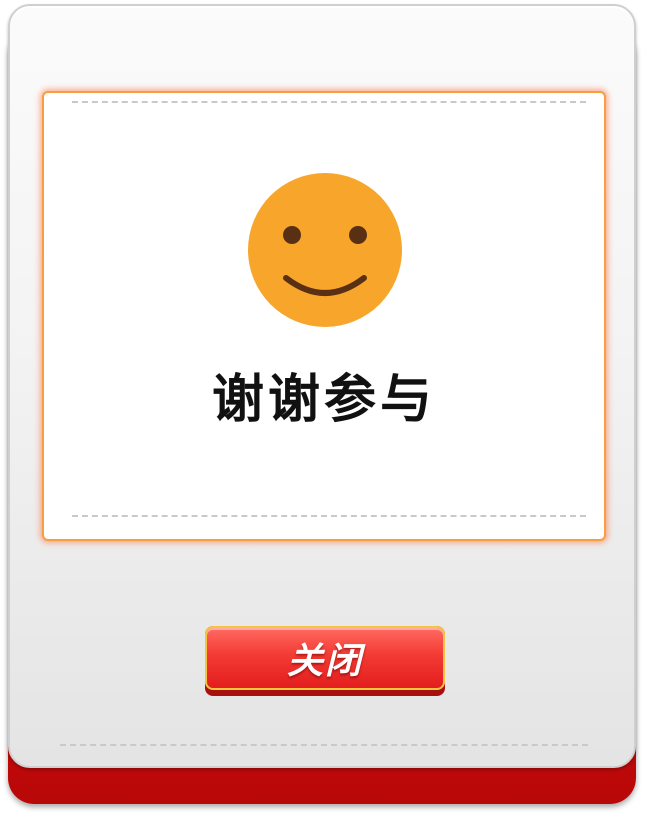 The width and height of the screenshot is (645, 820). I want to click on close-button: 关闭, so click(325, 661).